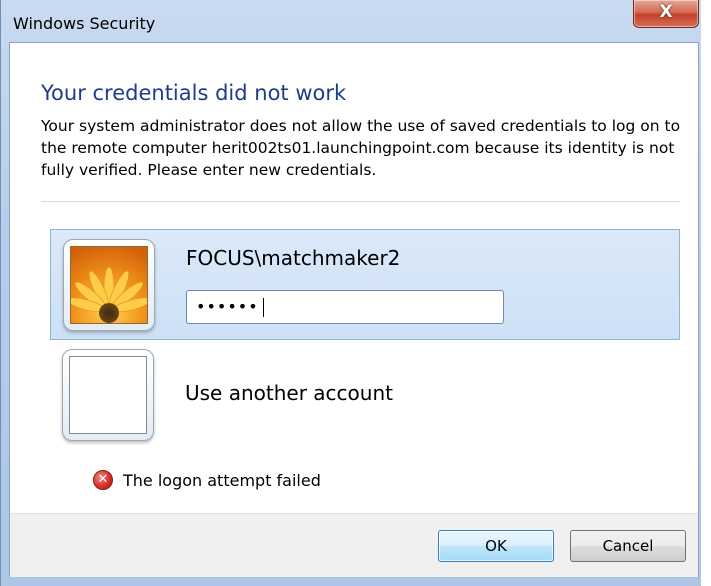 This screenshot has height=586, width=711. What do you see at coordinates (706, 293) in the screenshot?
I see `background-strip` at bounding box center [706, 293].